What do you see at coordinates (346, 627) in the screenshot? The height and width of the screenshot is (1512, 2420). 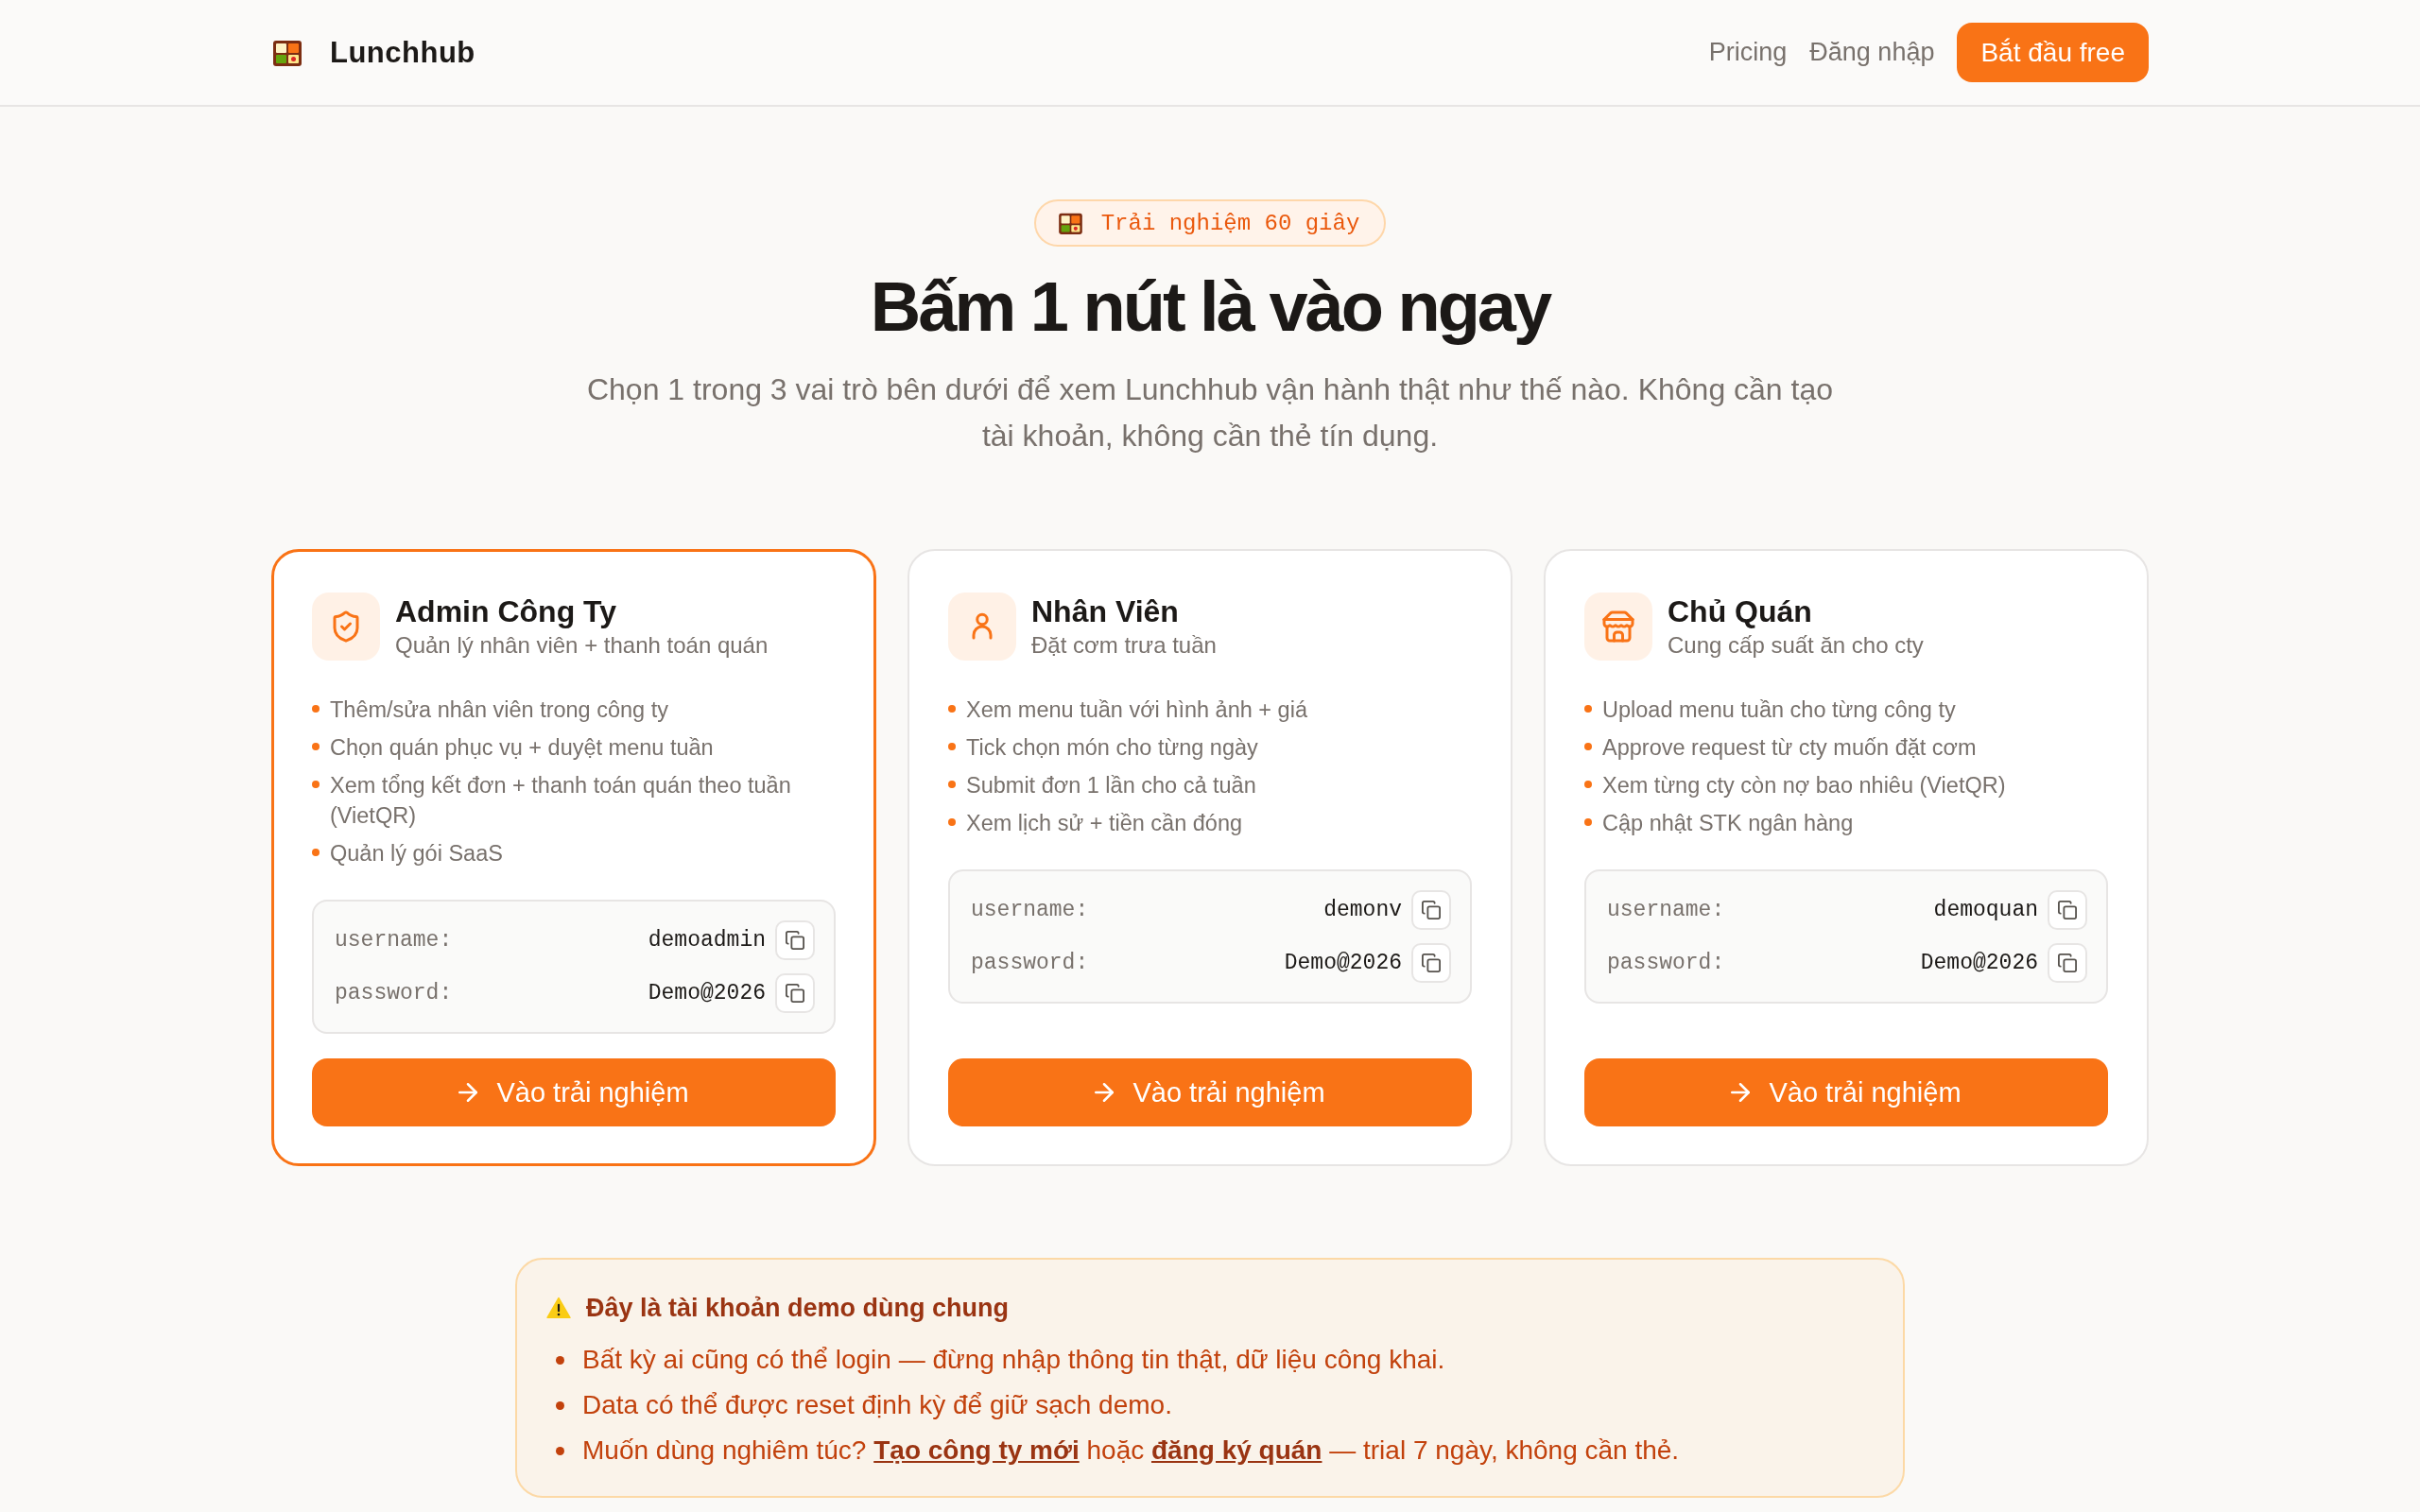 I see `shield-check-icon` at bounding box center [346, 627].